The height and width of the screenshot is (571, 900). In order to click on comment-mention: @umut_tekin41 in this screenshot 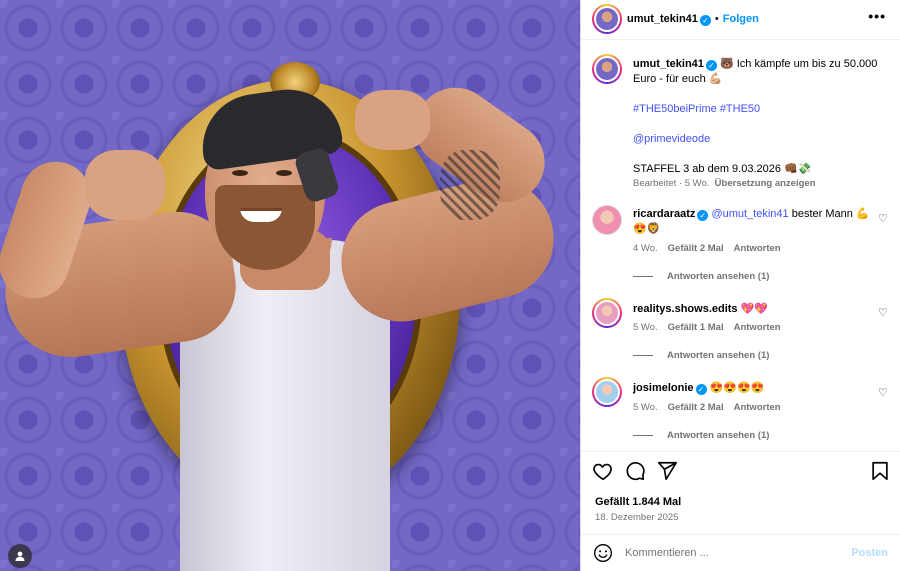, I will do `click(749, 214)`.